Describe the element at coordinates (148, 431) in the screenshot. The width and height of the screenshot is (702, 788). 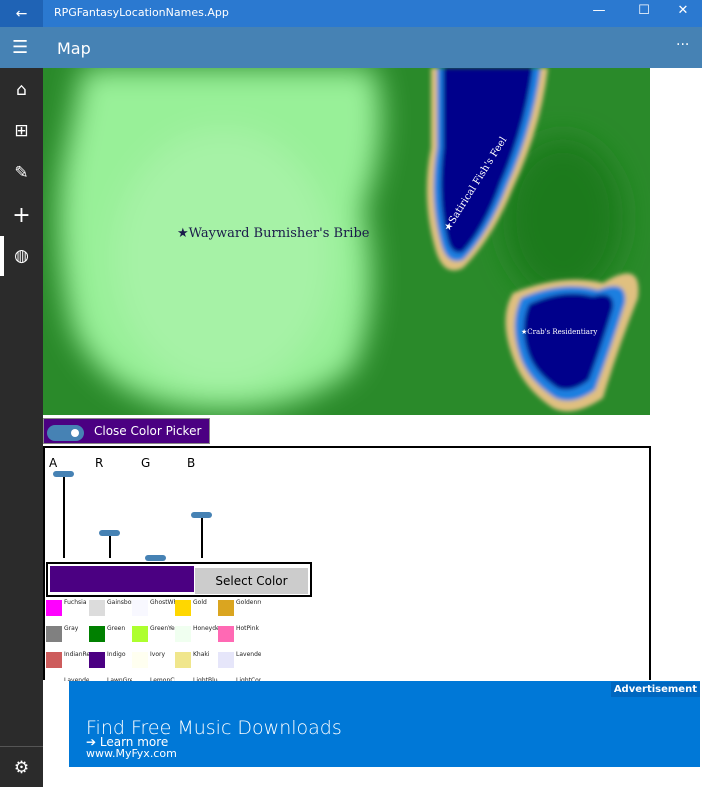
I see `toggle-label: Close Color Picker` at that location.